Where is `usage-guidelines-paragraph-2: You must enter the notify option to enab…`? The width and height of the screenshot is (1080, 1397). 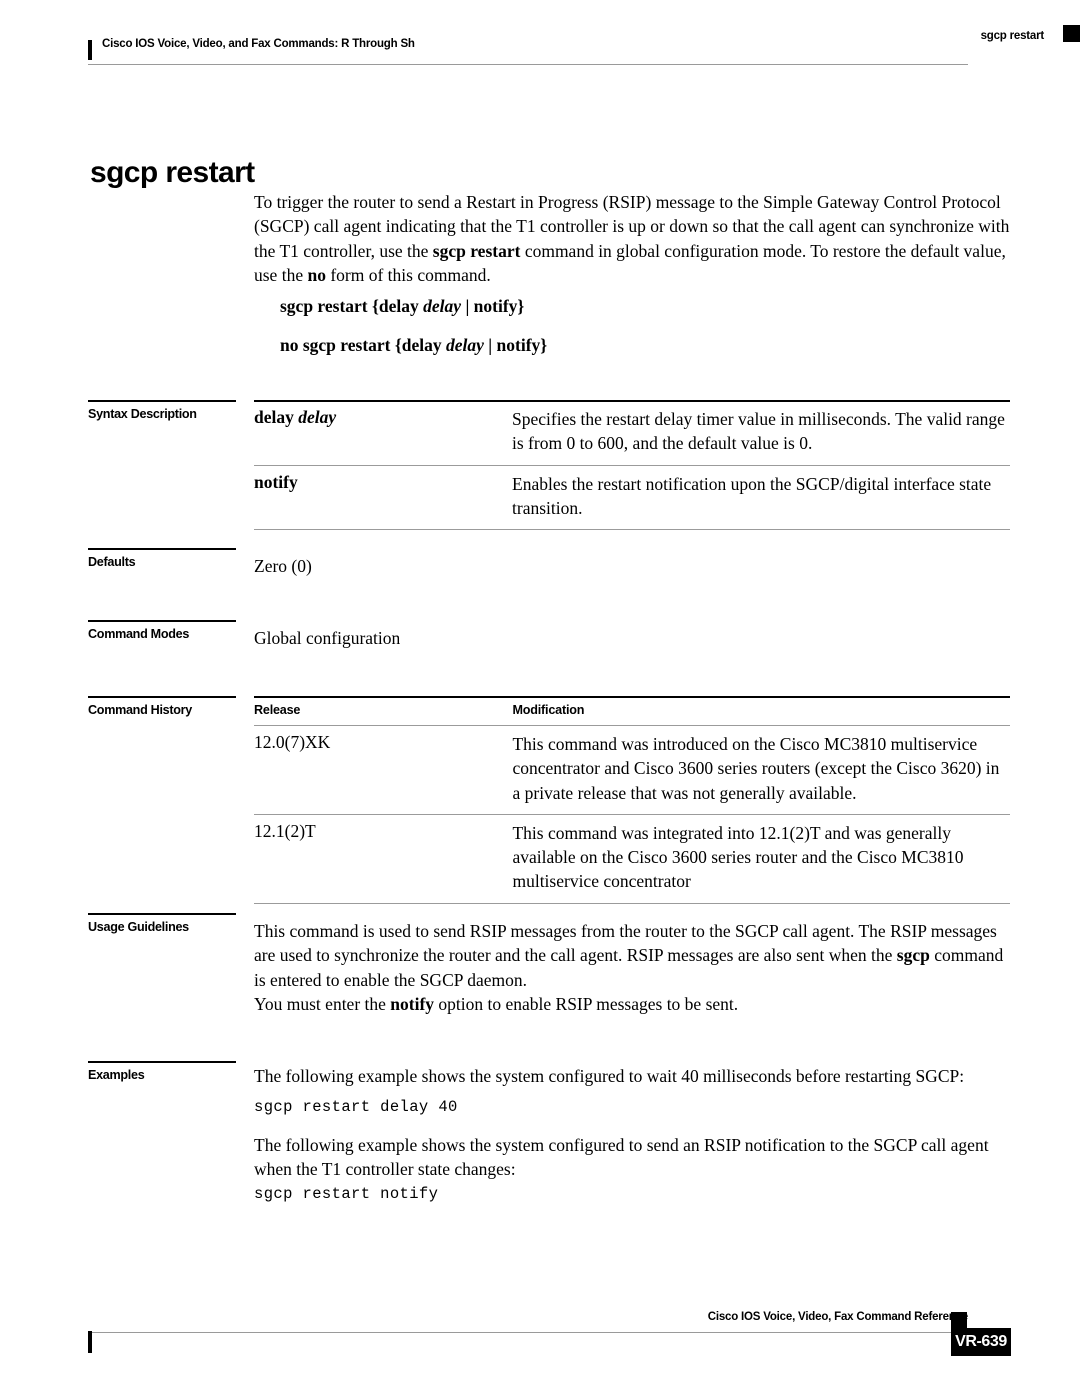
usage-guidelines-paragraph-2: You must enter the notify option to enab… is located at coordinates (496, 1004).